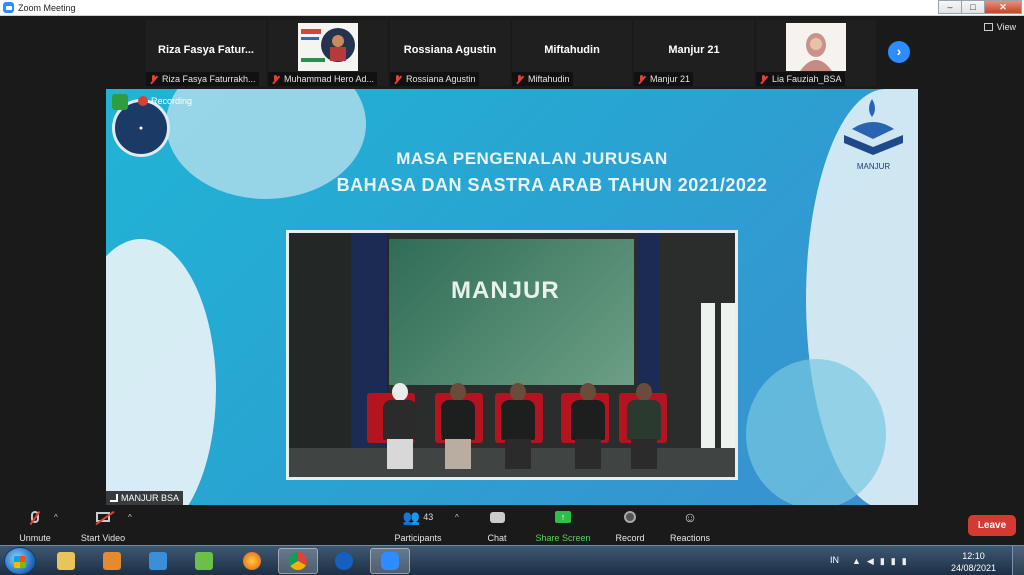 Image resolution: width=1024 pixels, height=575 pixels. What do you see at coordinates (512, 560) in the screenshot?
I see `windows-taskbar: IN ▲◀▮▮▮ 12:10 24/08/2021` at bounding box center [512, 560].